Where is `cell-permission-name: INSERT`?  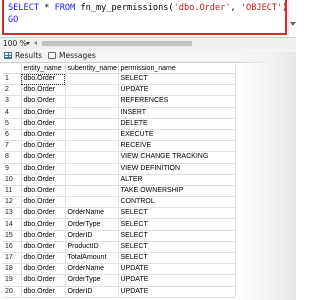 cell-permission-name: INSERT is located at coordinates (177, 113).